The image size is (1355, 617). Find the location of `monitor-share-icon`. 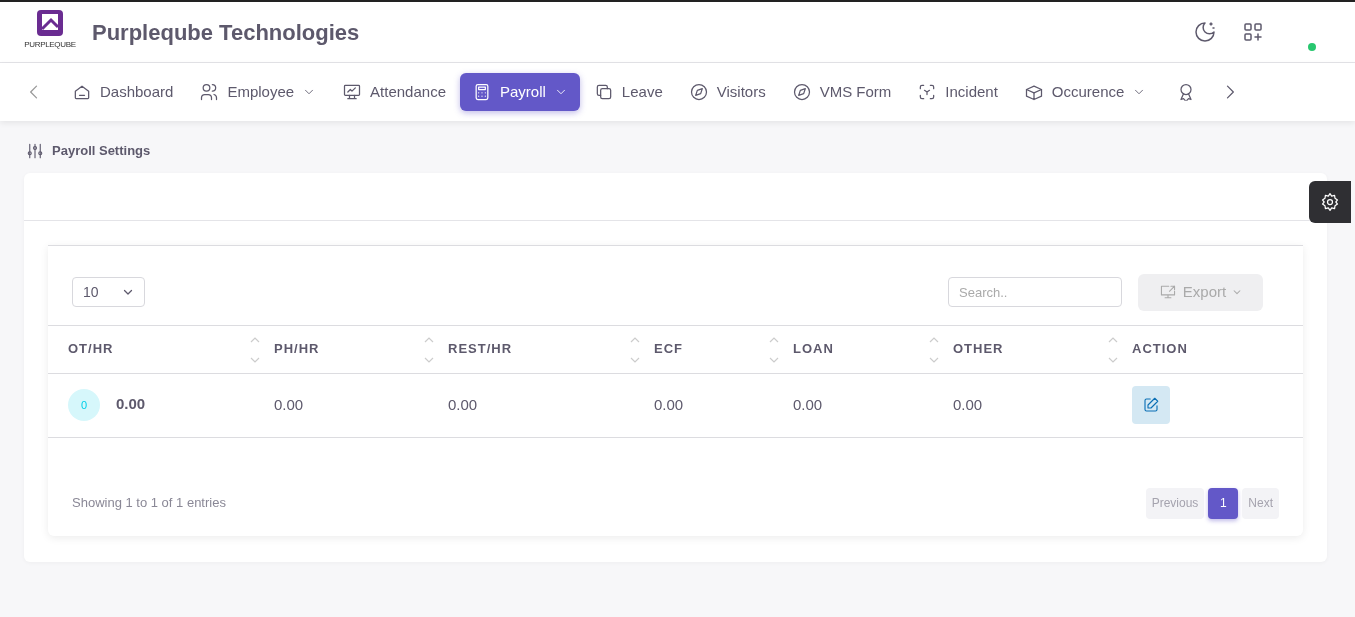

monitor-share-icon is located at coordinates (1167, 292).